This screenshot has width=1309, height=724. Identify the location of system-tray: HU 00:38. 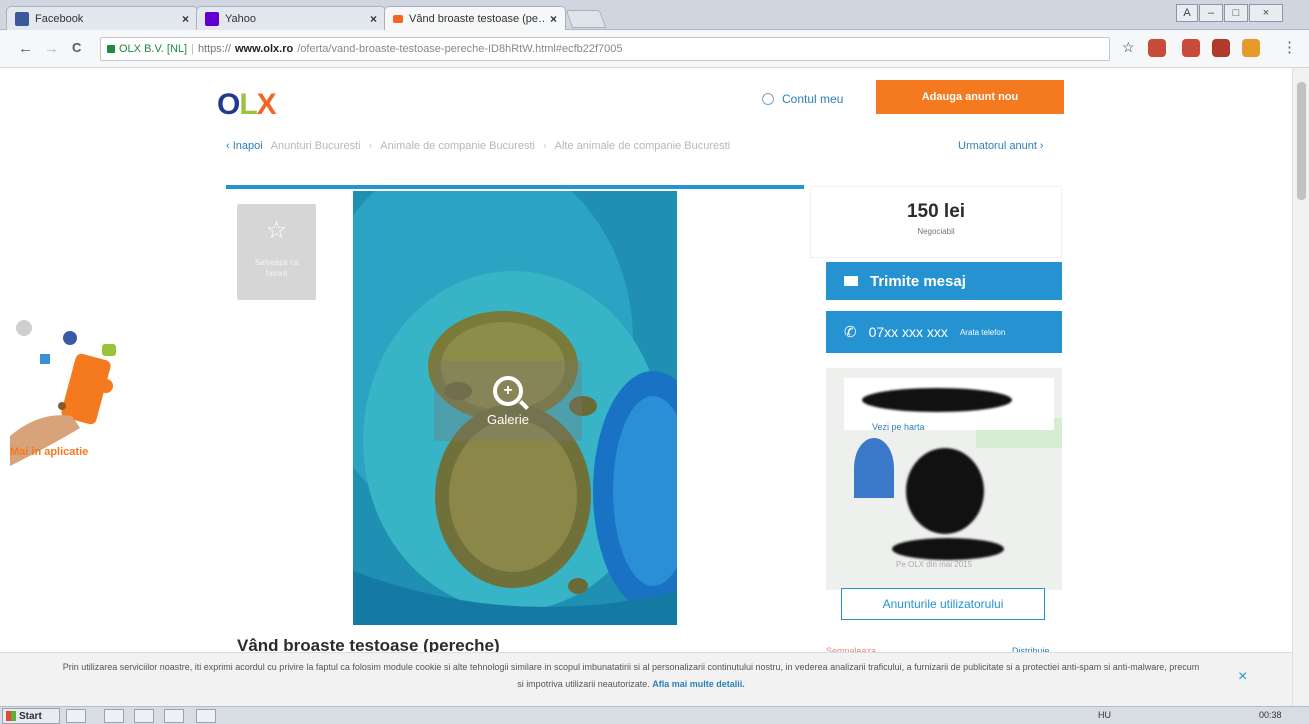
(1190, 715).